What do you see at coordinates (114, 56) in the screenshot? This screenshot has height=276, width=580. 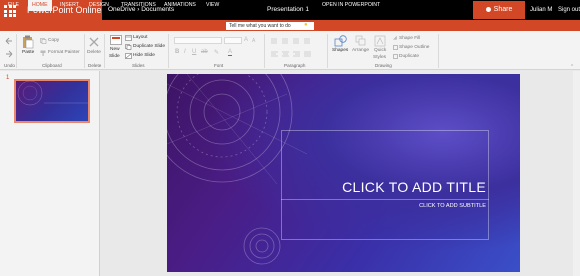 I see `new-slide-label-2: Slide` at bounding box center [114, 56].